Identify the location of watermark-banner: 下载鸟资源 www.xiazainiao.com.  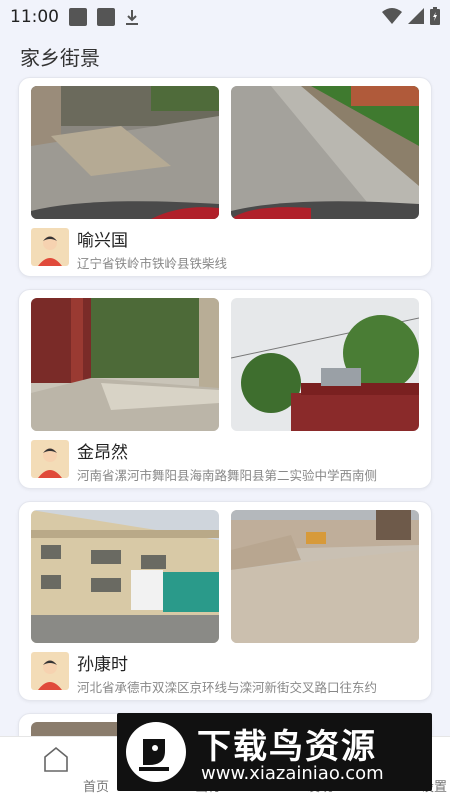
(274, 752).